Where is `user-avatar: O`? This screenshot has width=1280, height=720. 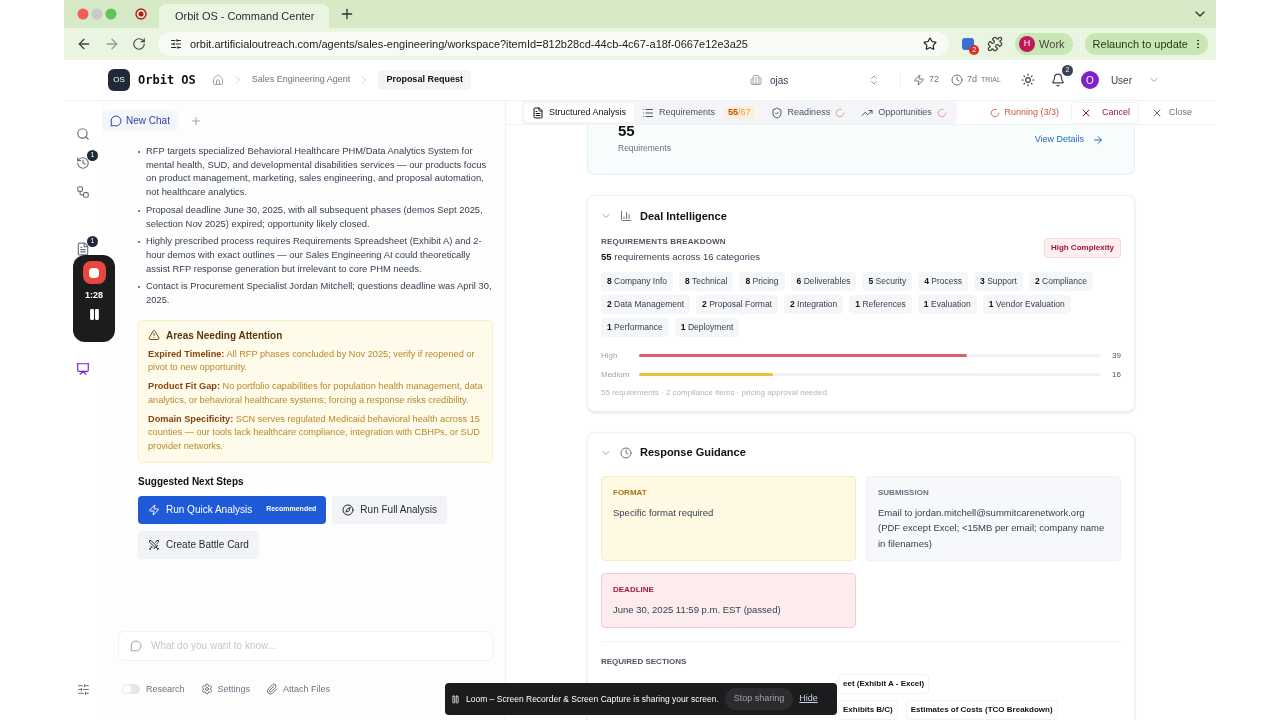
user-avatar: O is located at coordinates (1089, 80).